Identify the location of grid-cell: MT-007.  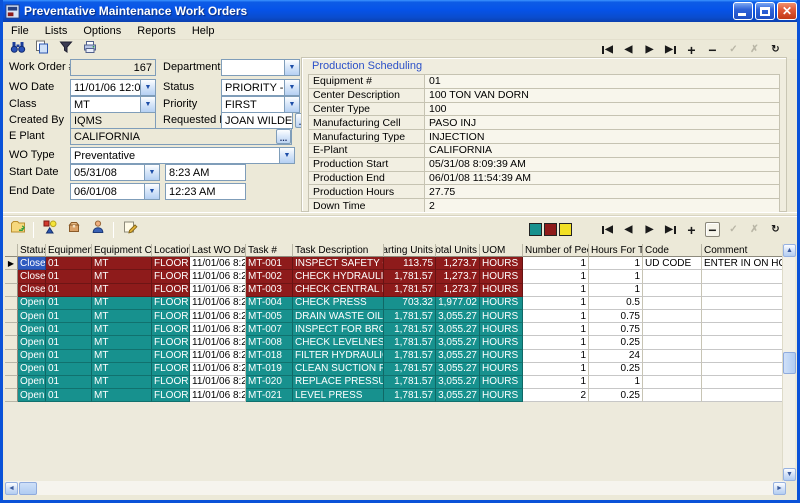
(269, 330).